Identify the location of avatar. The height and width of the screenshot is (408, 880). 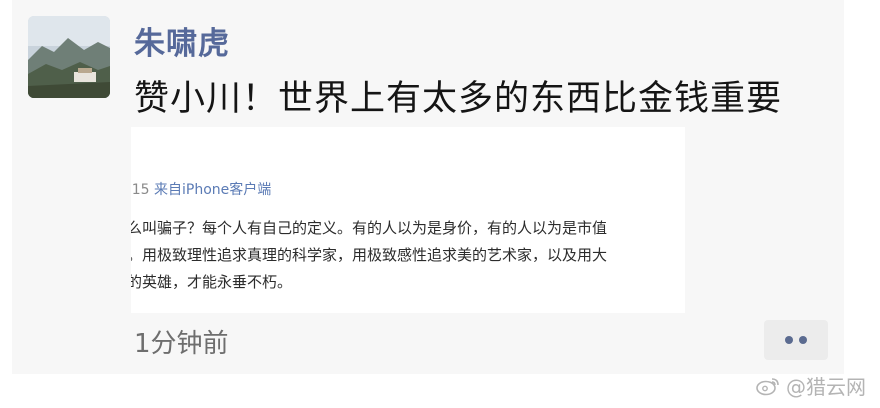
(69, 57).